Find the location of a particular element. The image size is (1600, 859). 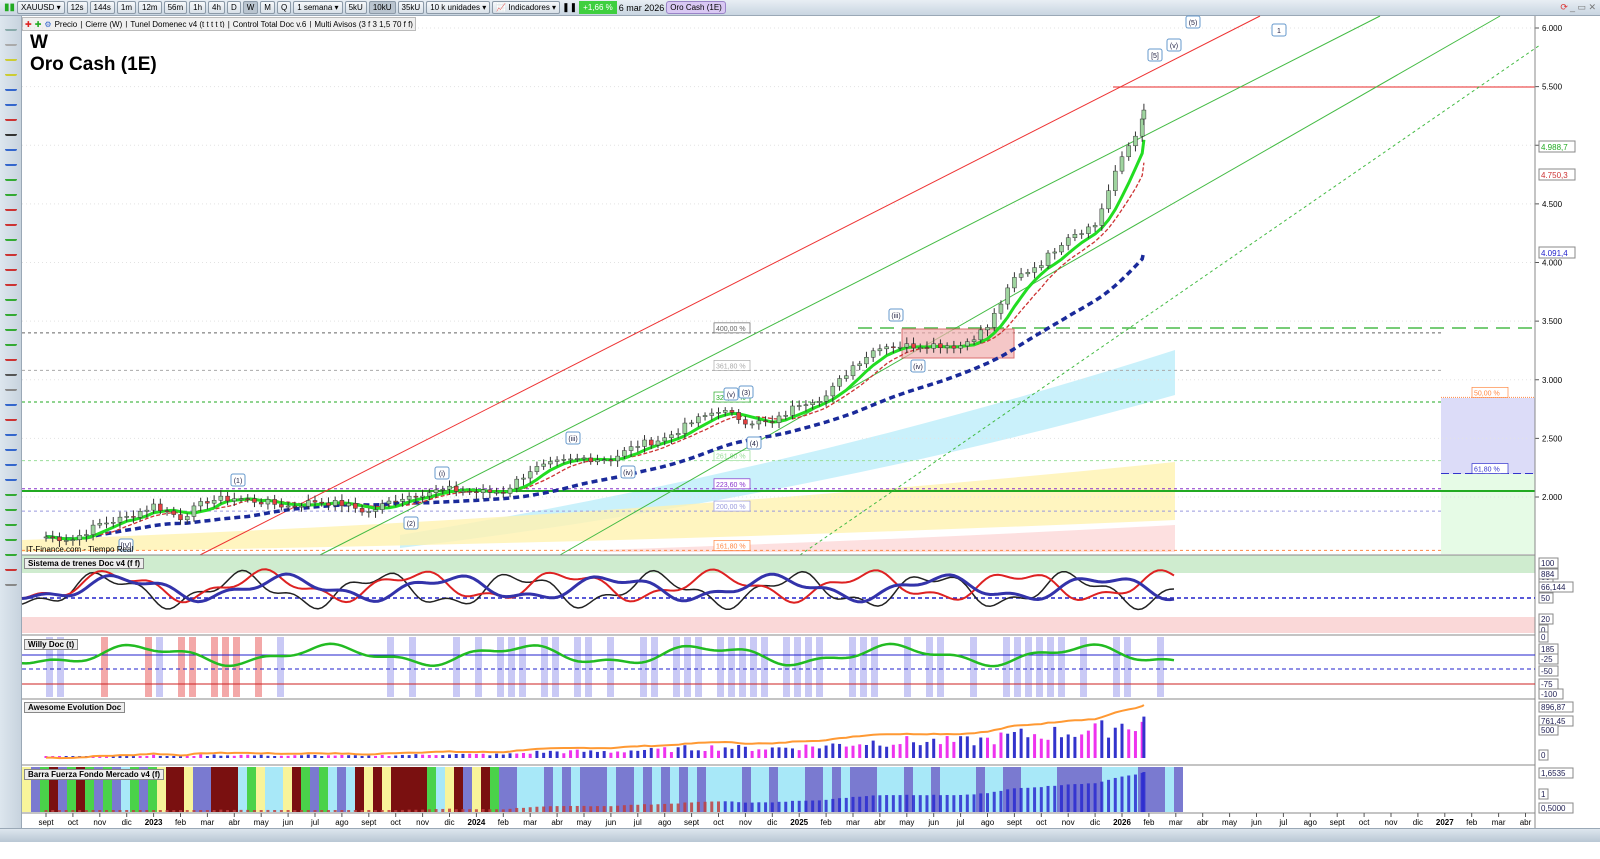

price-label: 4.091,4 is located at coordinates (1554, 253).